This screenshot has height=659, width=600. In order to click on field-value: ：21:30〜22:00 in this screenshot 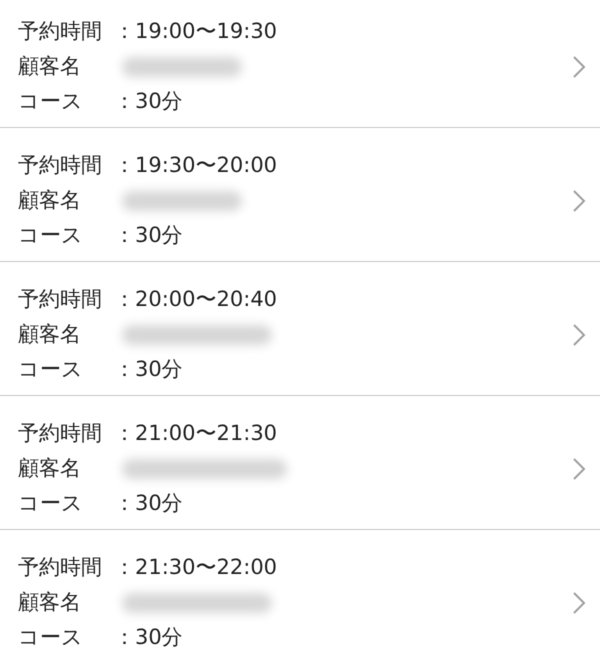, I will do `click(196, 567)`.